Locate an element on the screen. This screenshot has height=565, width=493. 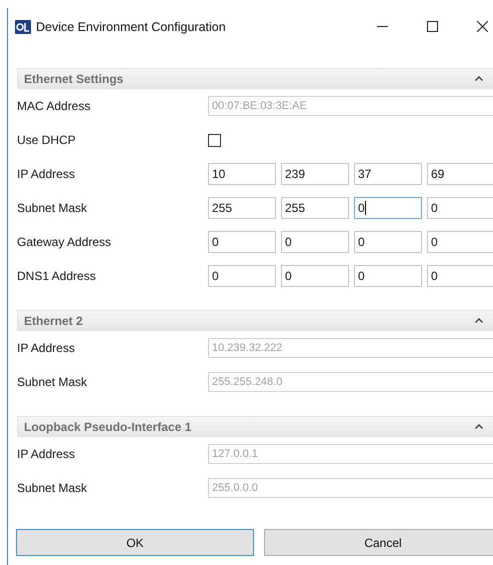
window-title: Device Environment Configuration is located at coordinates (131, 27).